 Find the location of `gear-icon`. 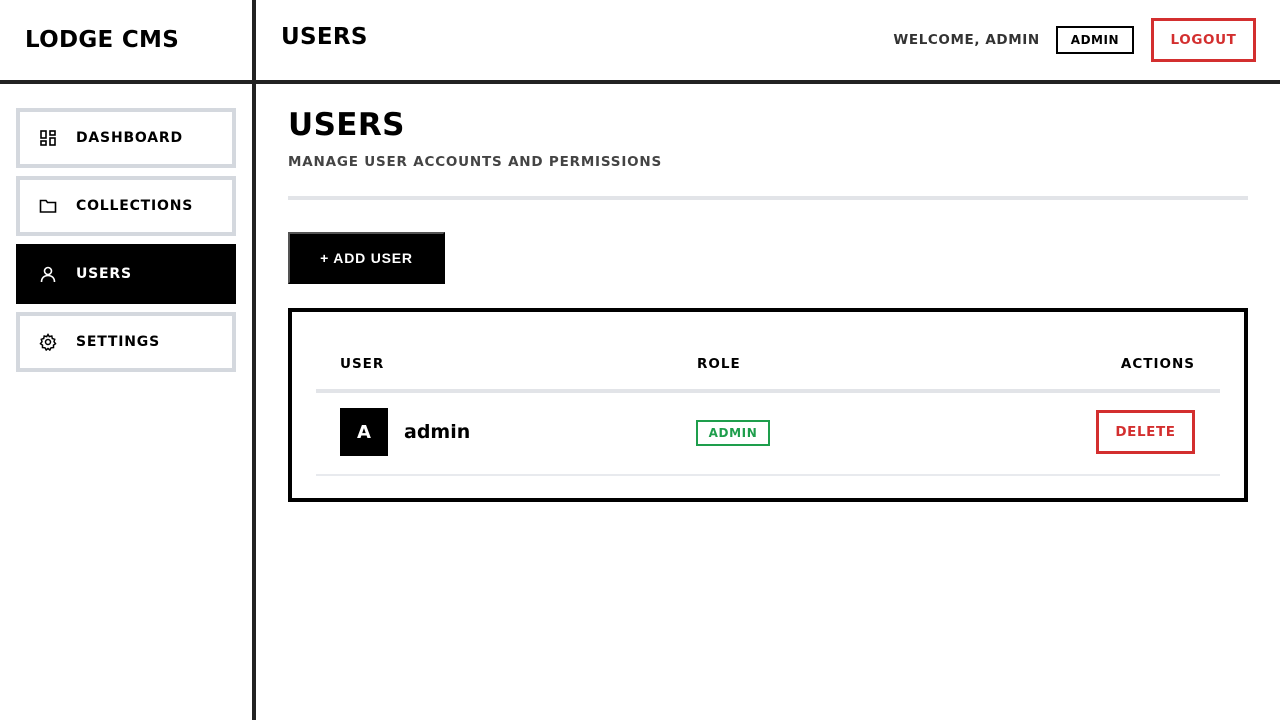

gear-icon is located at coordinates (48, 342).